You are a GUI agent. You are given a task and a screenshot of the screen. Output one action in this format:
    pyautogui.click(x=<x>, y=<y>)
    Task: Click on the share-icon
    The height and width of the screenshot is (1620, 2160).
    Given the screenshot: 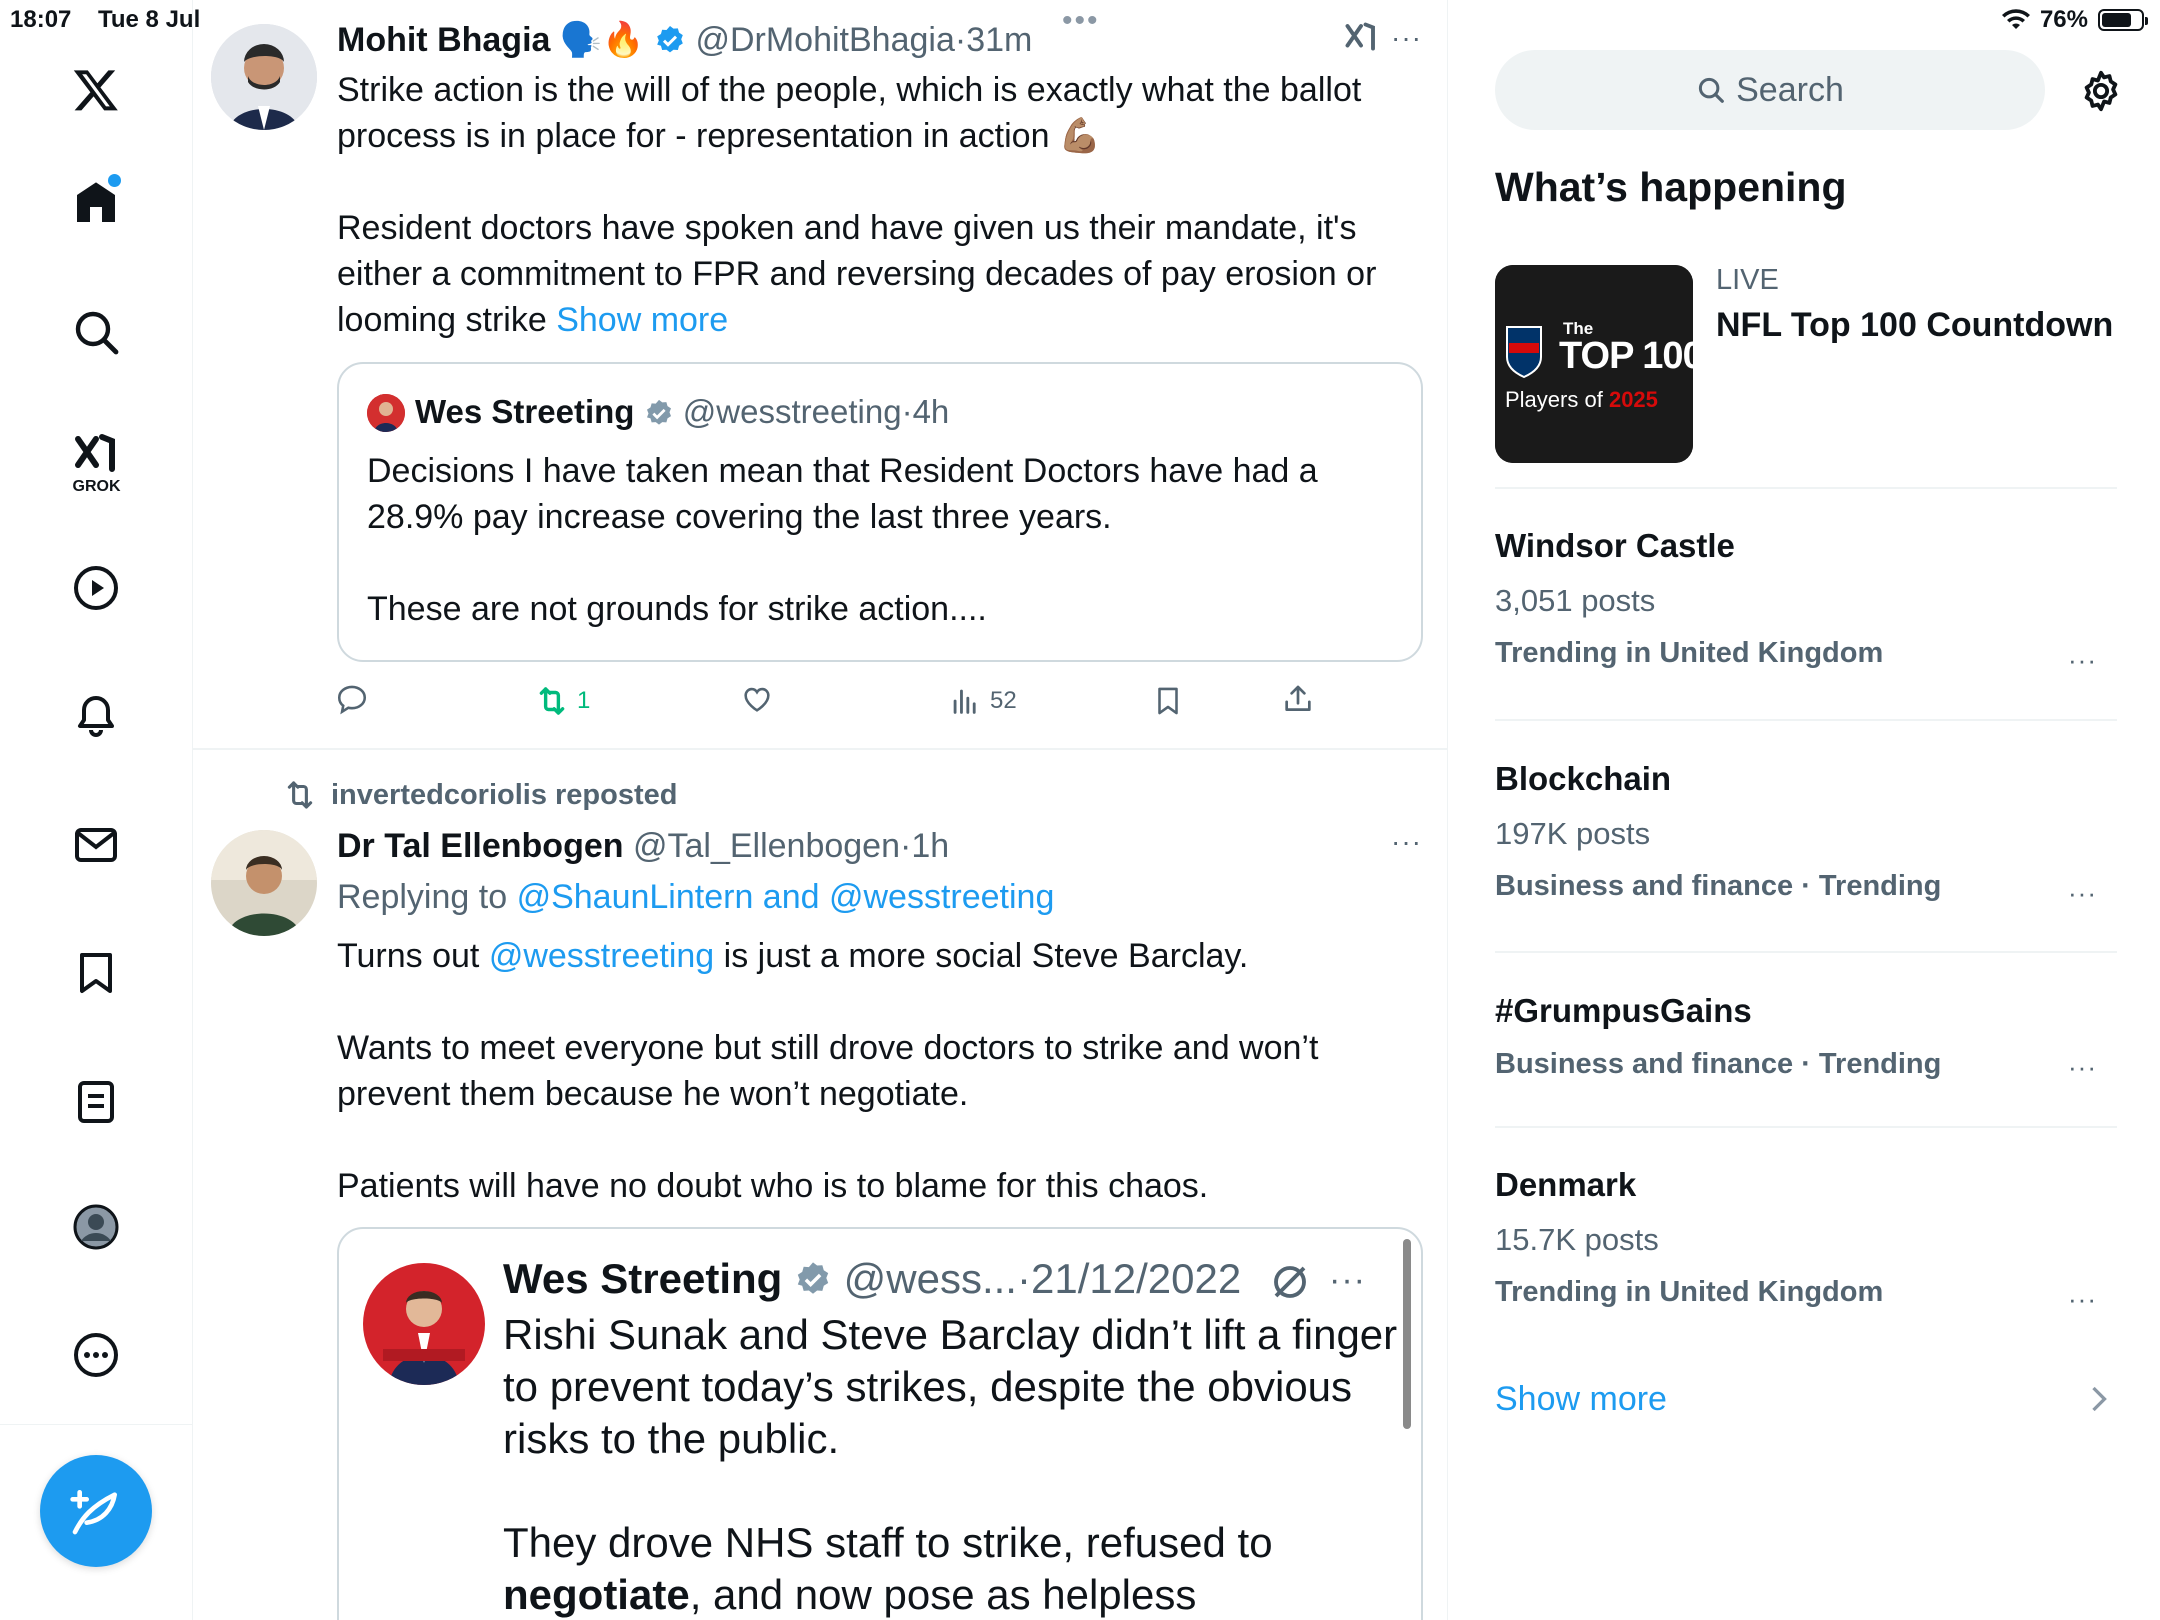 What is the action you would take?
    pyautogui.click(x=1298, y=698)
    